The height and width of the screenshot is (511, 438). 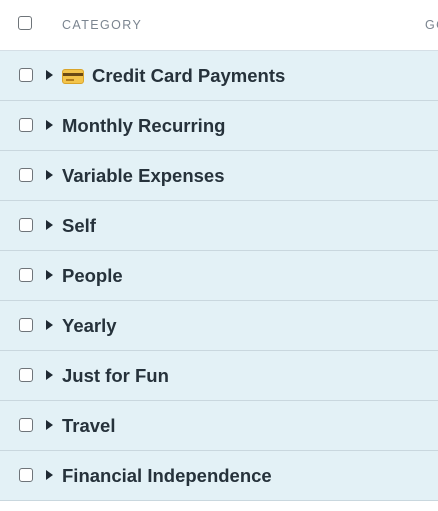 I want to click on category-group-row: Travel, so click(x=219, y=426).